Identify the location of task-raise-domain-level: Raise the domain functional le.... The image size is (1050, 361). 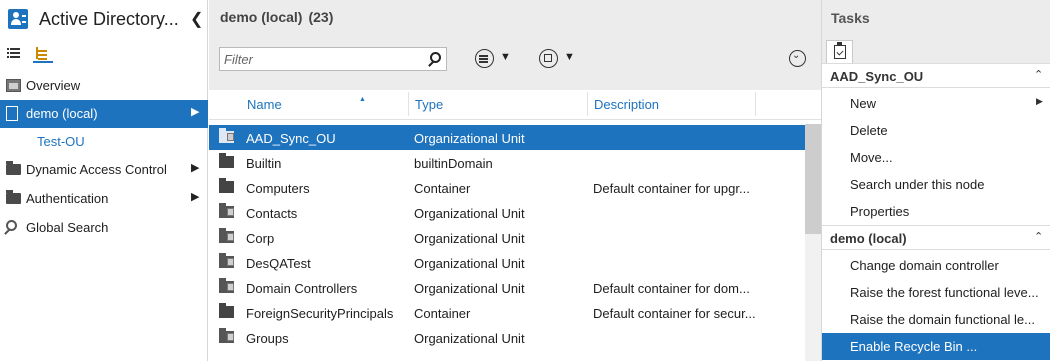
(936, 319).